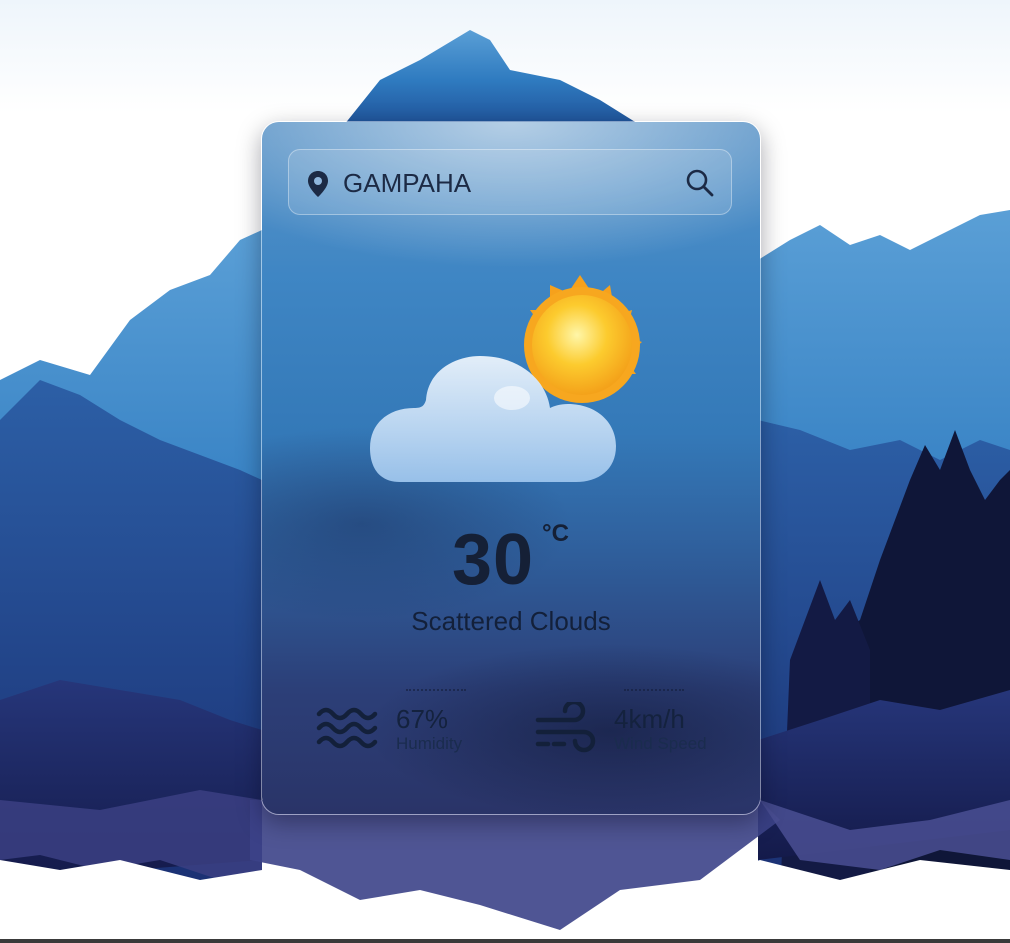  Describe the element at coordinates (347, 728) in the screenshot. I see `waves-icon` at that location.